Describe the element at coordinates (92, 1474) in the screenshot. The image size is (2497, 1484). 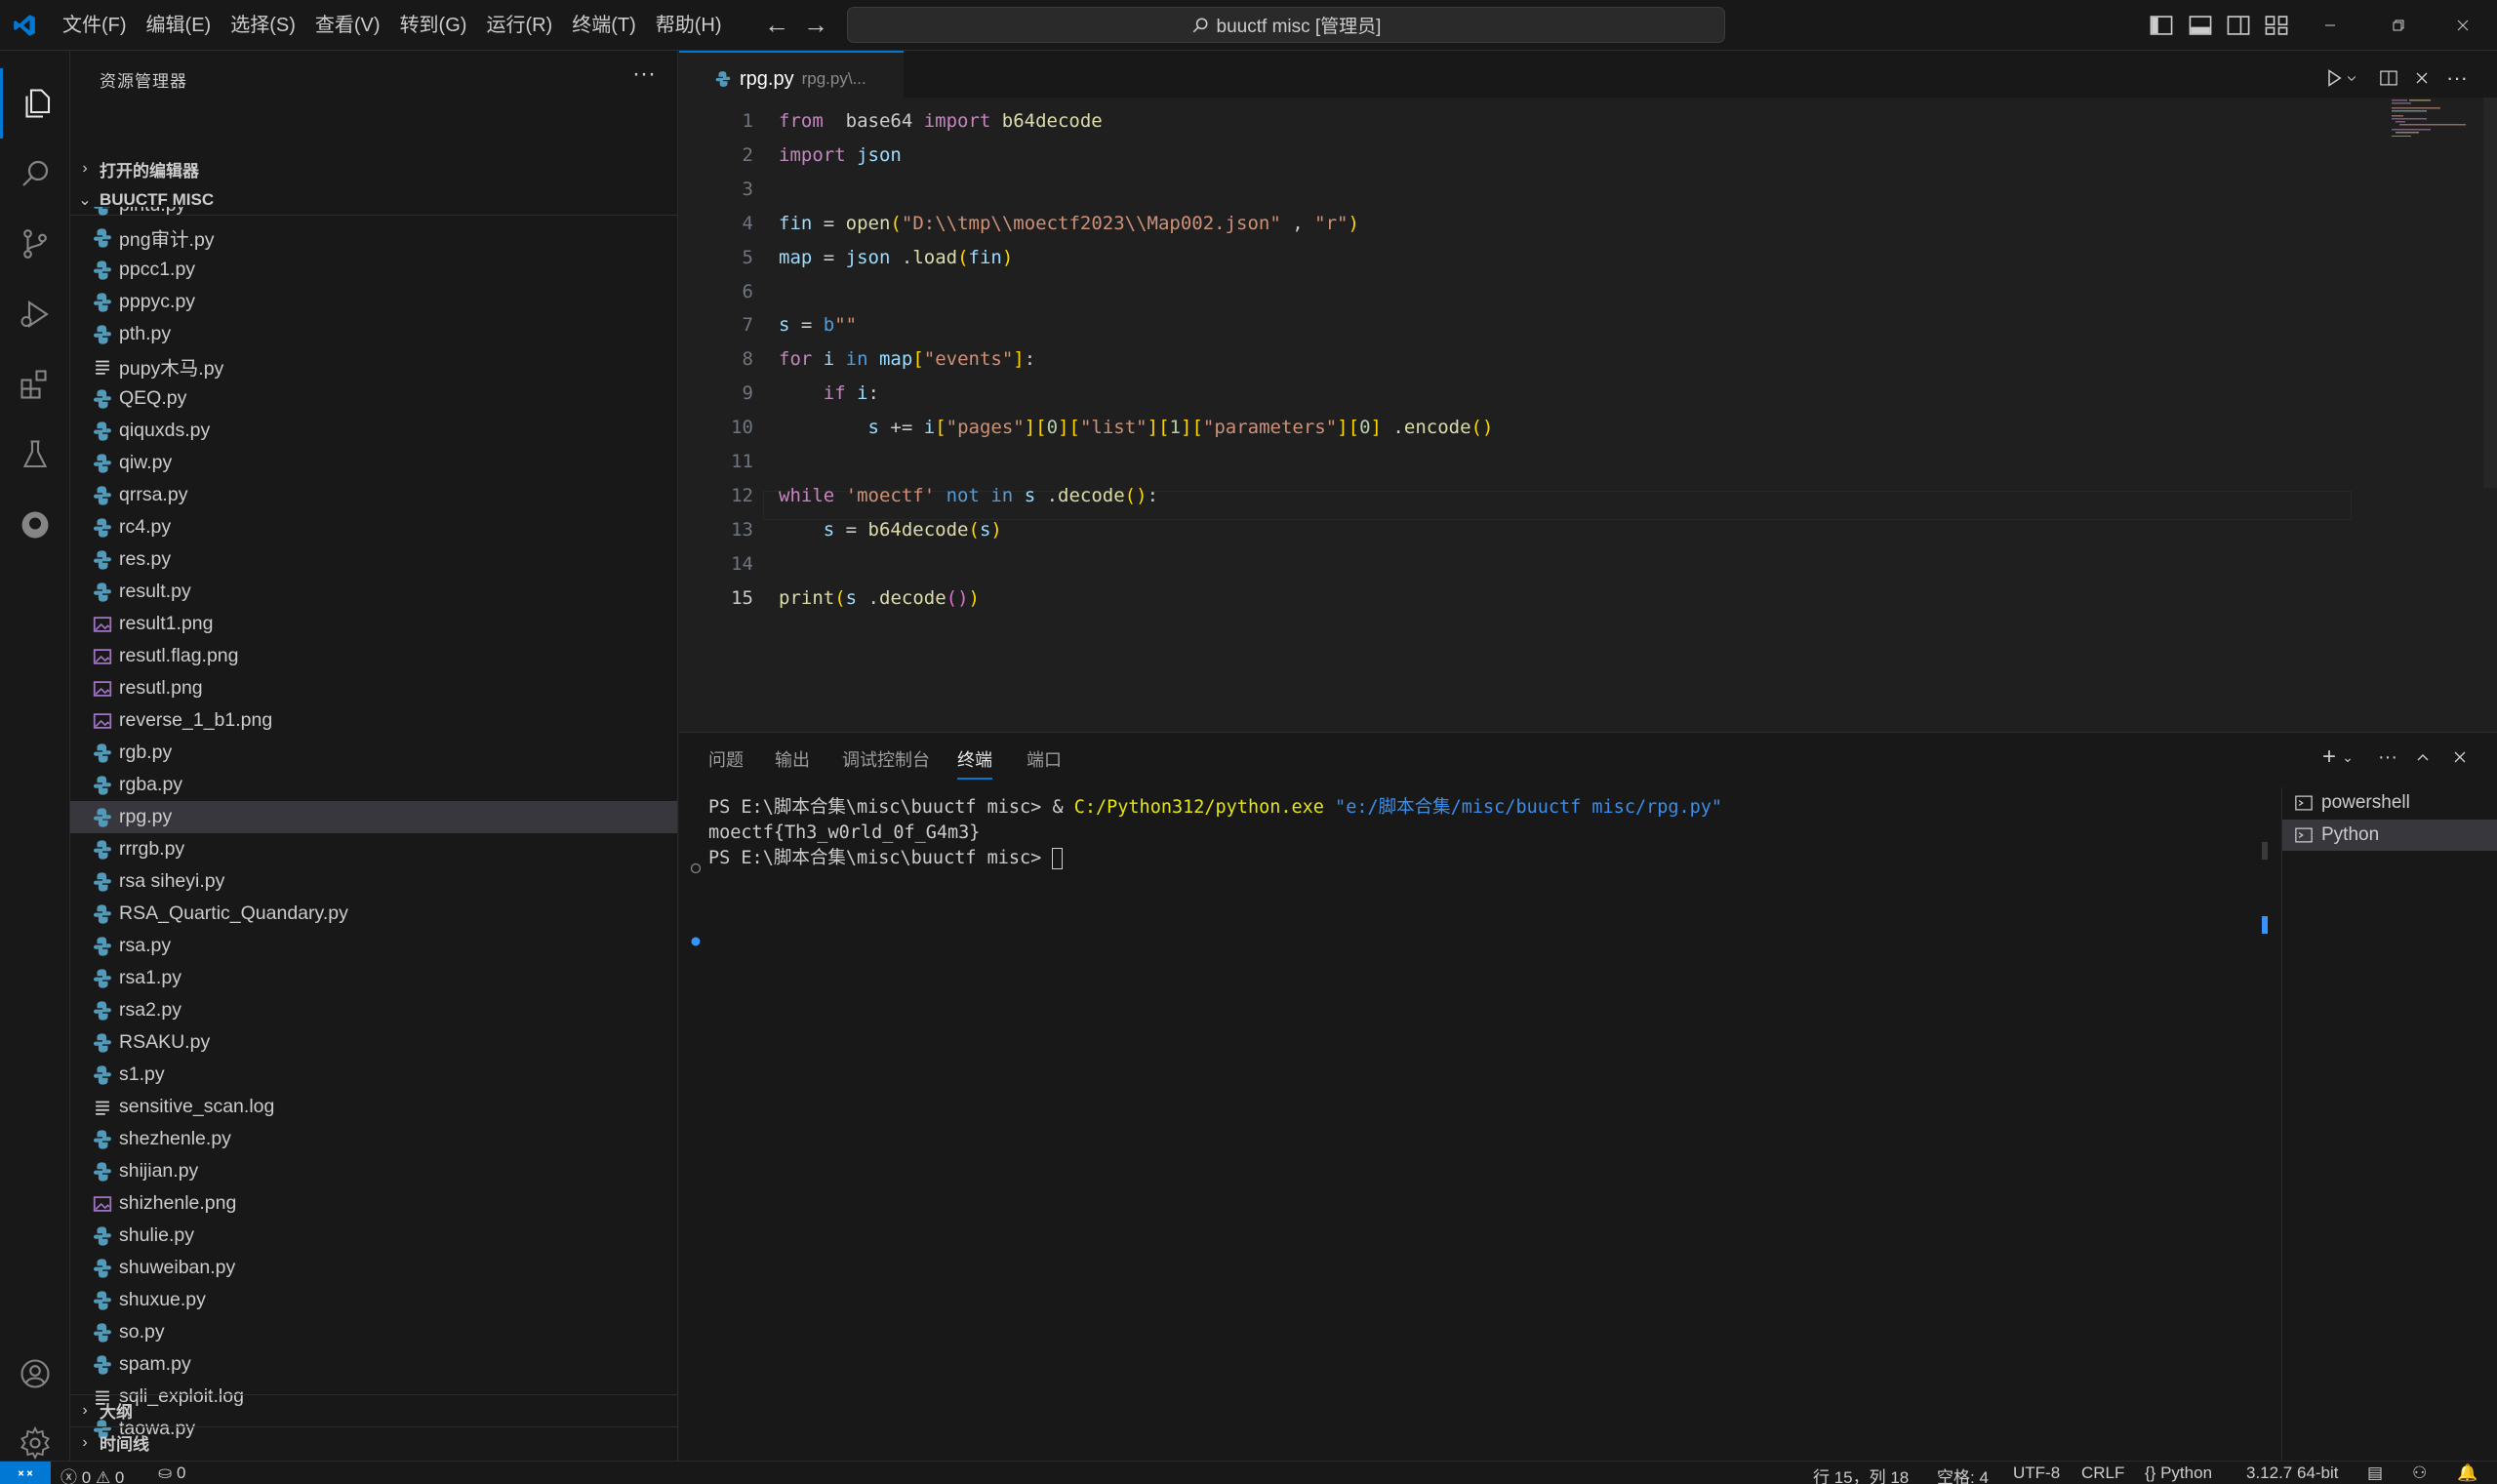
I see `problems-indicator: ⓧ 0 ⚠ 0` at that location.